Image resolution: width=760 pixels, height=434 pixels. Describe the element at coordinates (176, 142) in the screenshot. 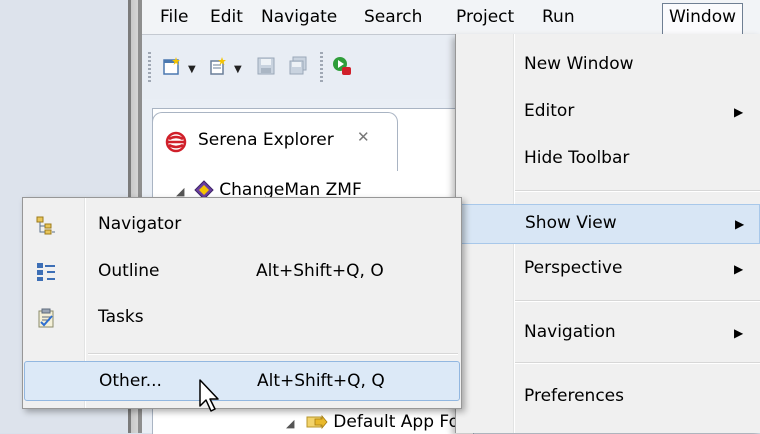

I see `serena-logo-icon` at that location.